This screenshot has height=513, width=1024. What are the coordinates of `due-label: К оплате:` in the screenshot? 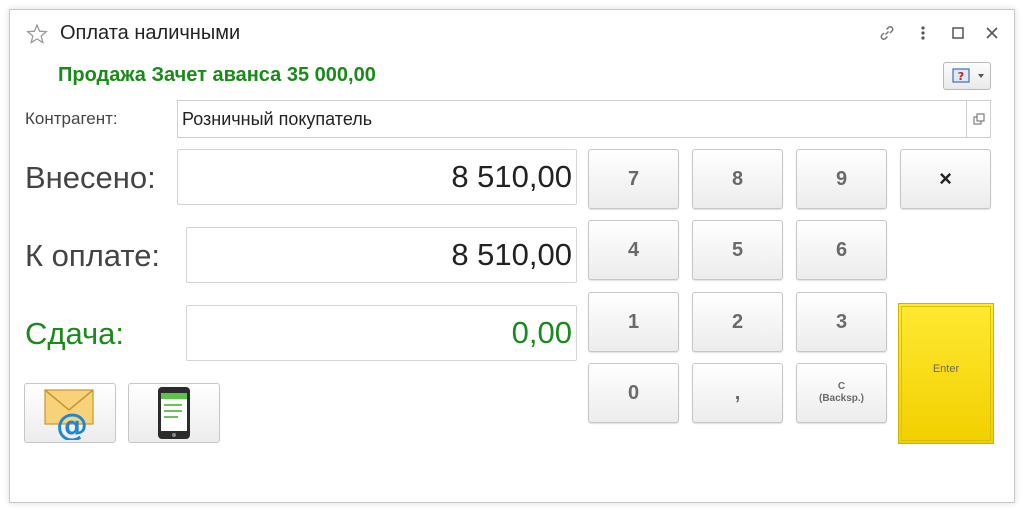 It's located at (93, 255).